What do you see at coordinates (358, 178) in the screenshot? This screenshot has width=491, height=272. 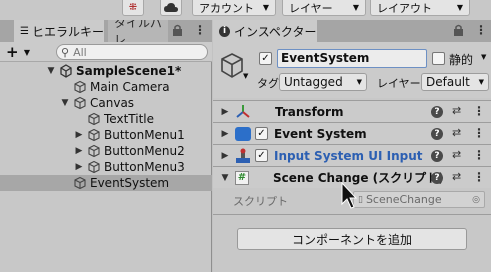 I see `component-title: Scene Change (スクリプト)` at bounding box center [358, 178].